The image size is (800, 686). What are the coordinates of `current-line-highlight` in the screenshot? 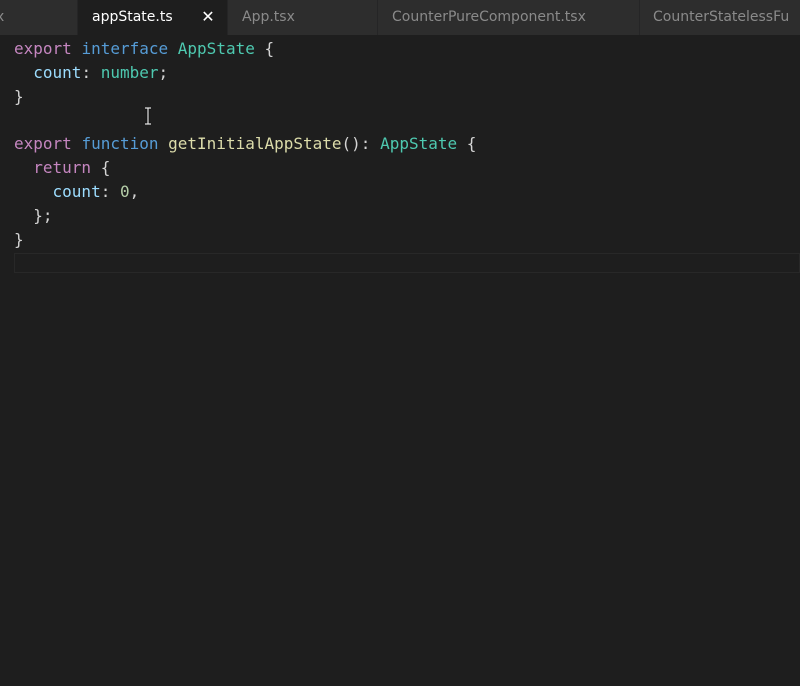 It's located at (407, 263).